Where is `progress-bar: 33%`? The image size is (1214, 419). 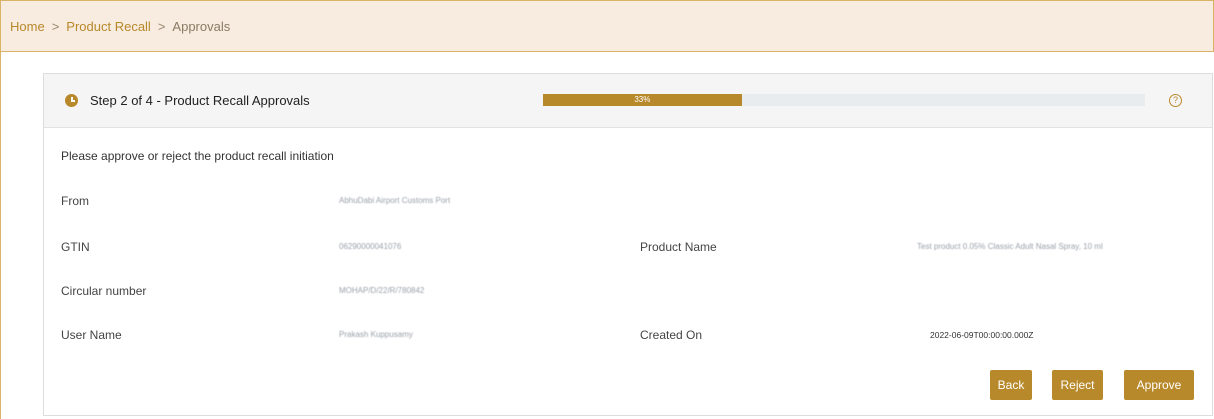
progress-bar: 33% is located at coordinates (844, 100).